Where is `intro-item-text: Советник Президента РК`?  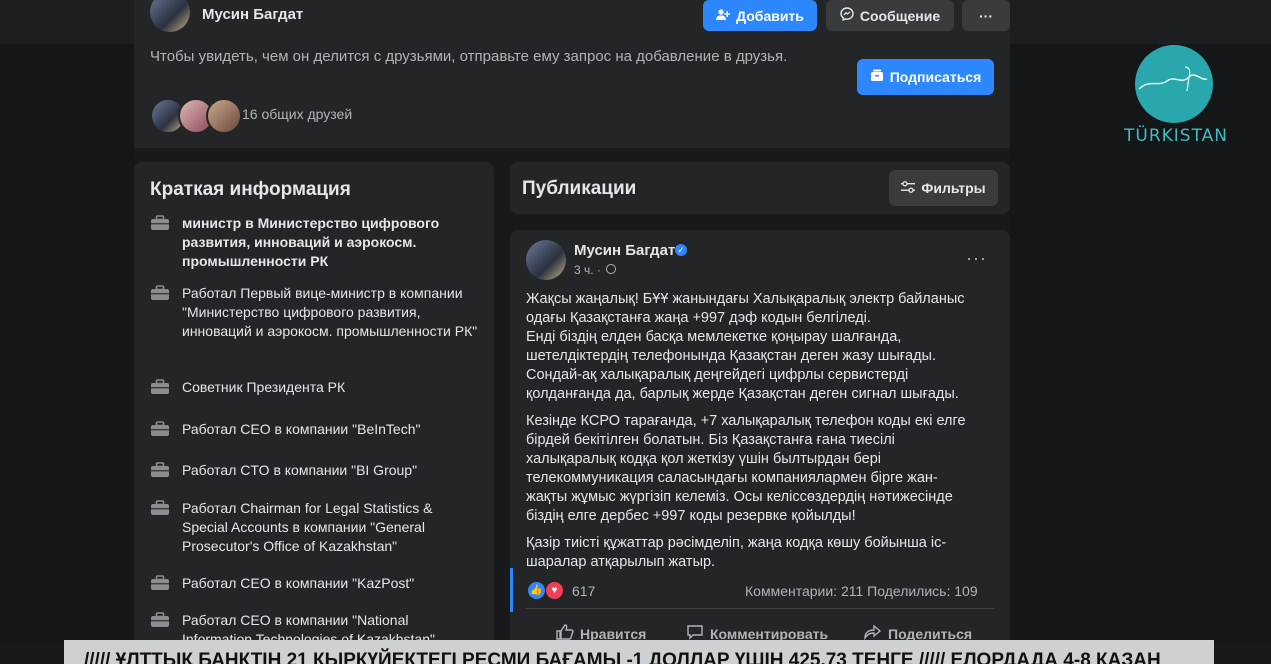
intro-item-text: Советник Президента РК is located at coordinates (264, 387).